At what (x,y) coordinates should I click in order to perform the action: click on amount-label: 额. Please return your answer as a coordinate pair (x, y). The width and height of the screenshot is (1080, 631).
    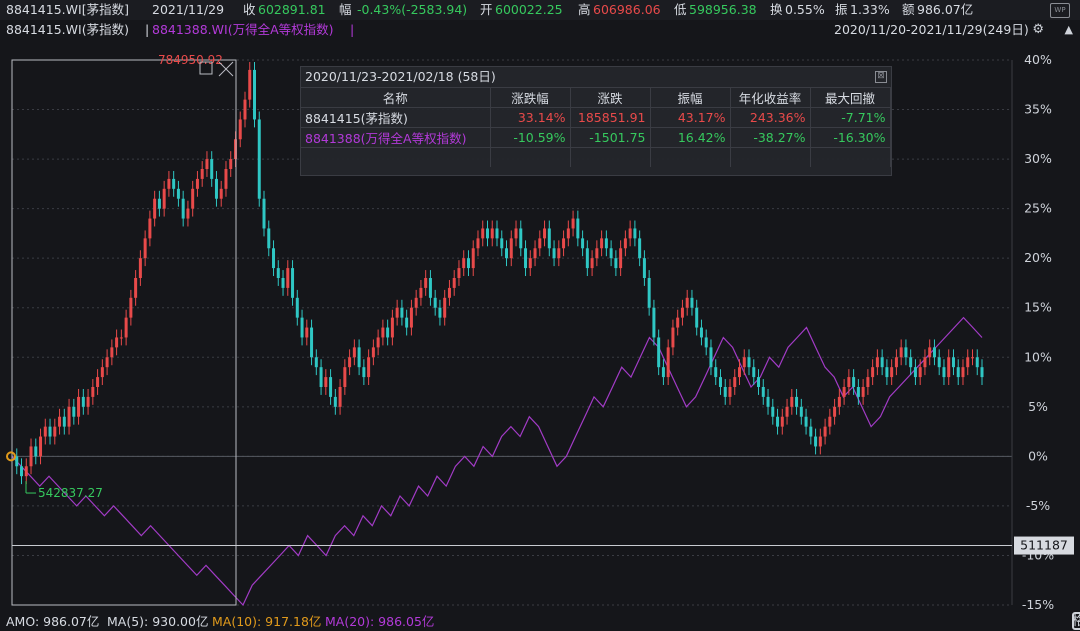
    Looking at the image, I should click on (908, 9).